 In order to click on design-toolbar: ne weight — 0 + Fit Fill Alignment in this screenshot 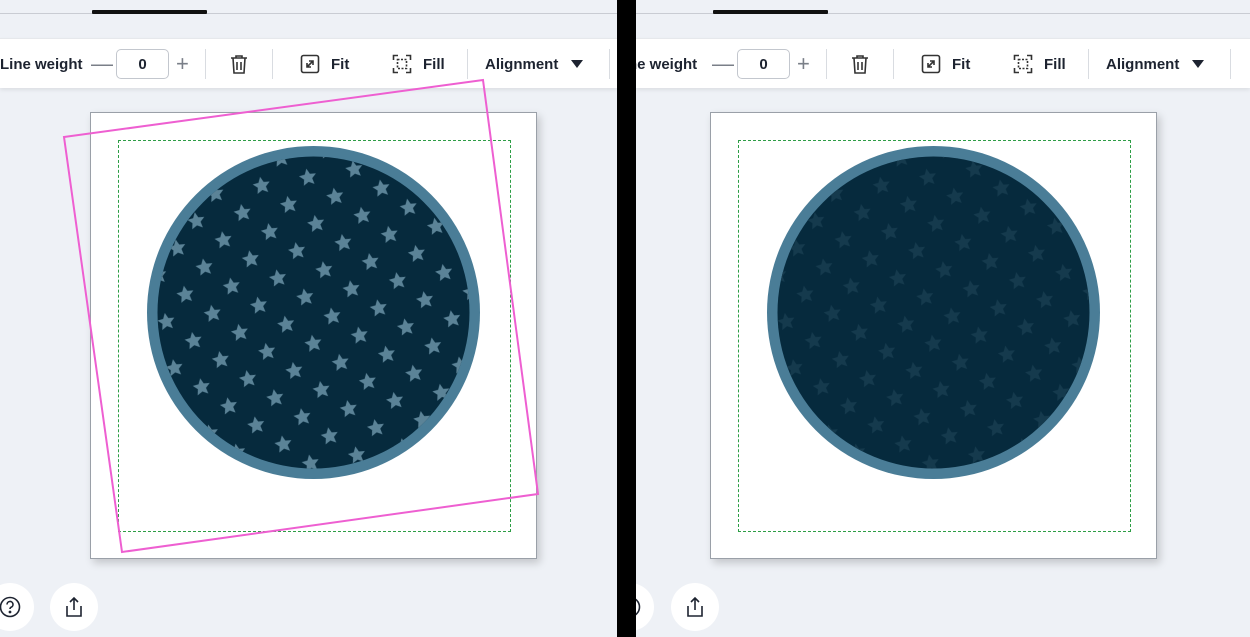, I will do `click(943, 63)`.